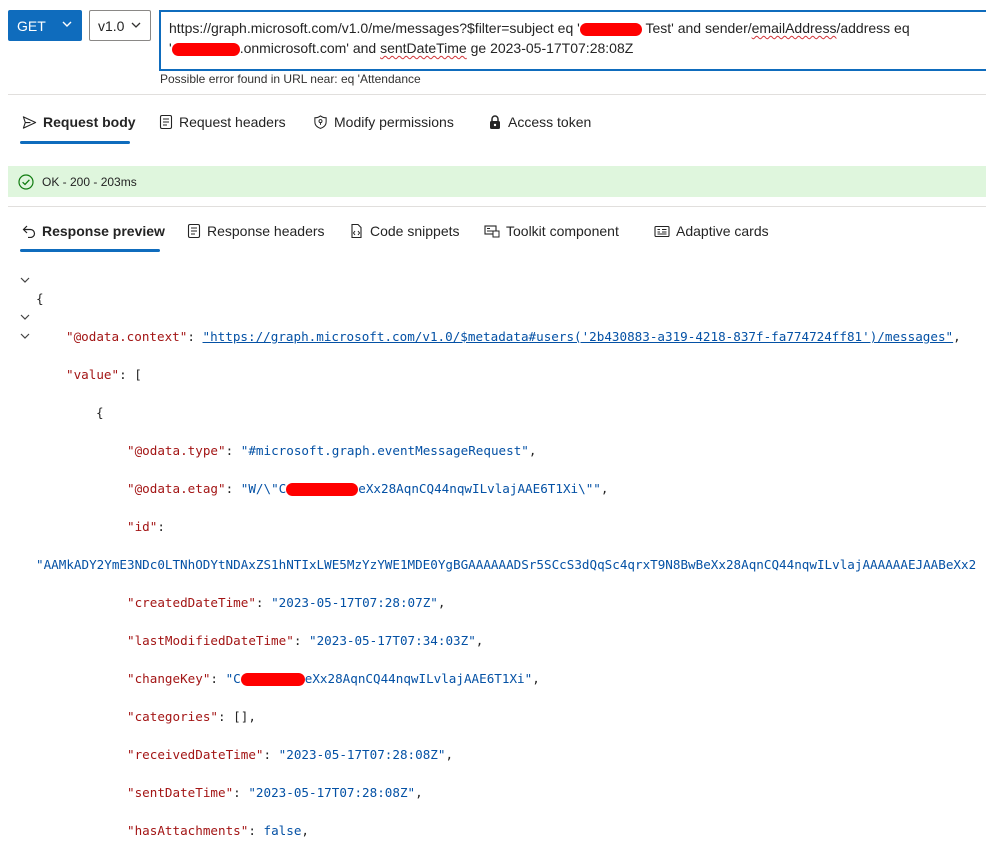 Image resolution: width=986 pixels, height=859 pixels. I want to click on status-bar: OK - 200 - 203ms, so click(497, 181).